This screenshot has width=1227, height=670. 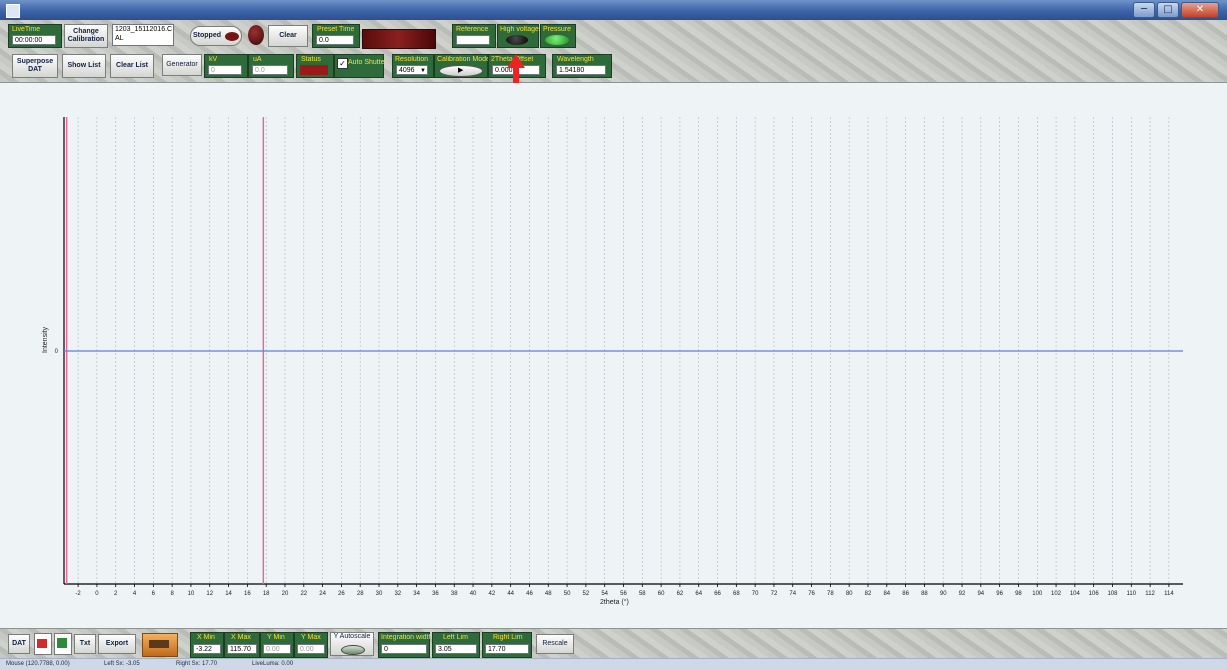 I want to click on auto-shutter-panel: ✓ Auto Shutter, so click(x=360, y=66).